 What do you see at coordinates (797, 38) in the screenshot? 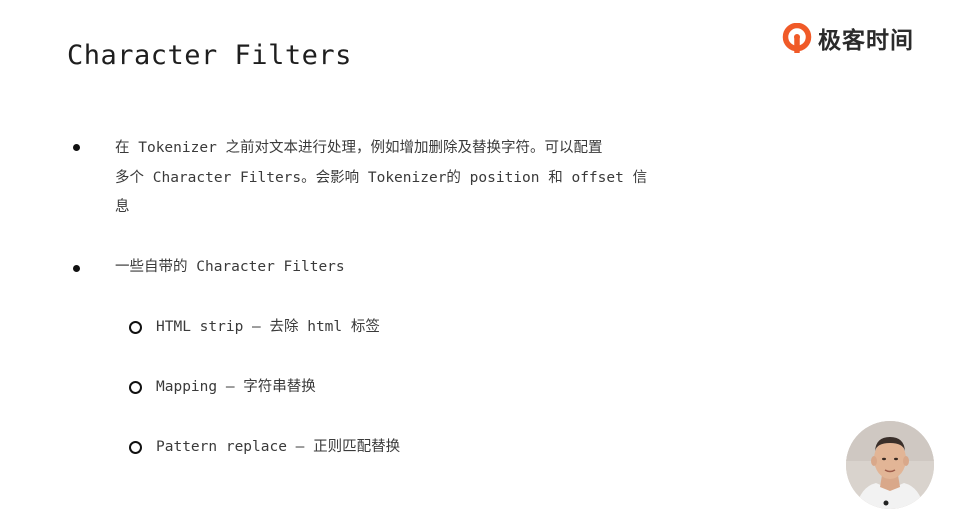
I see `geektime-logo-icon` at bounding box center [797, 38].